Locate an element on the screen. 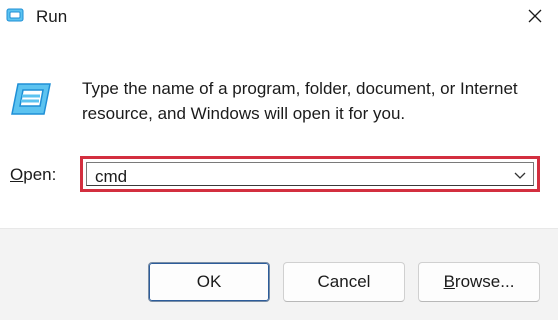  open-label-text: pen: is located at coordinates (40, 174).